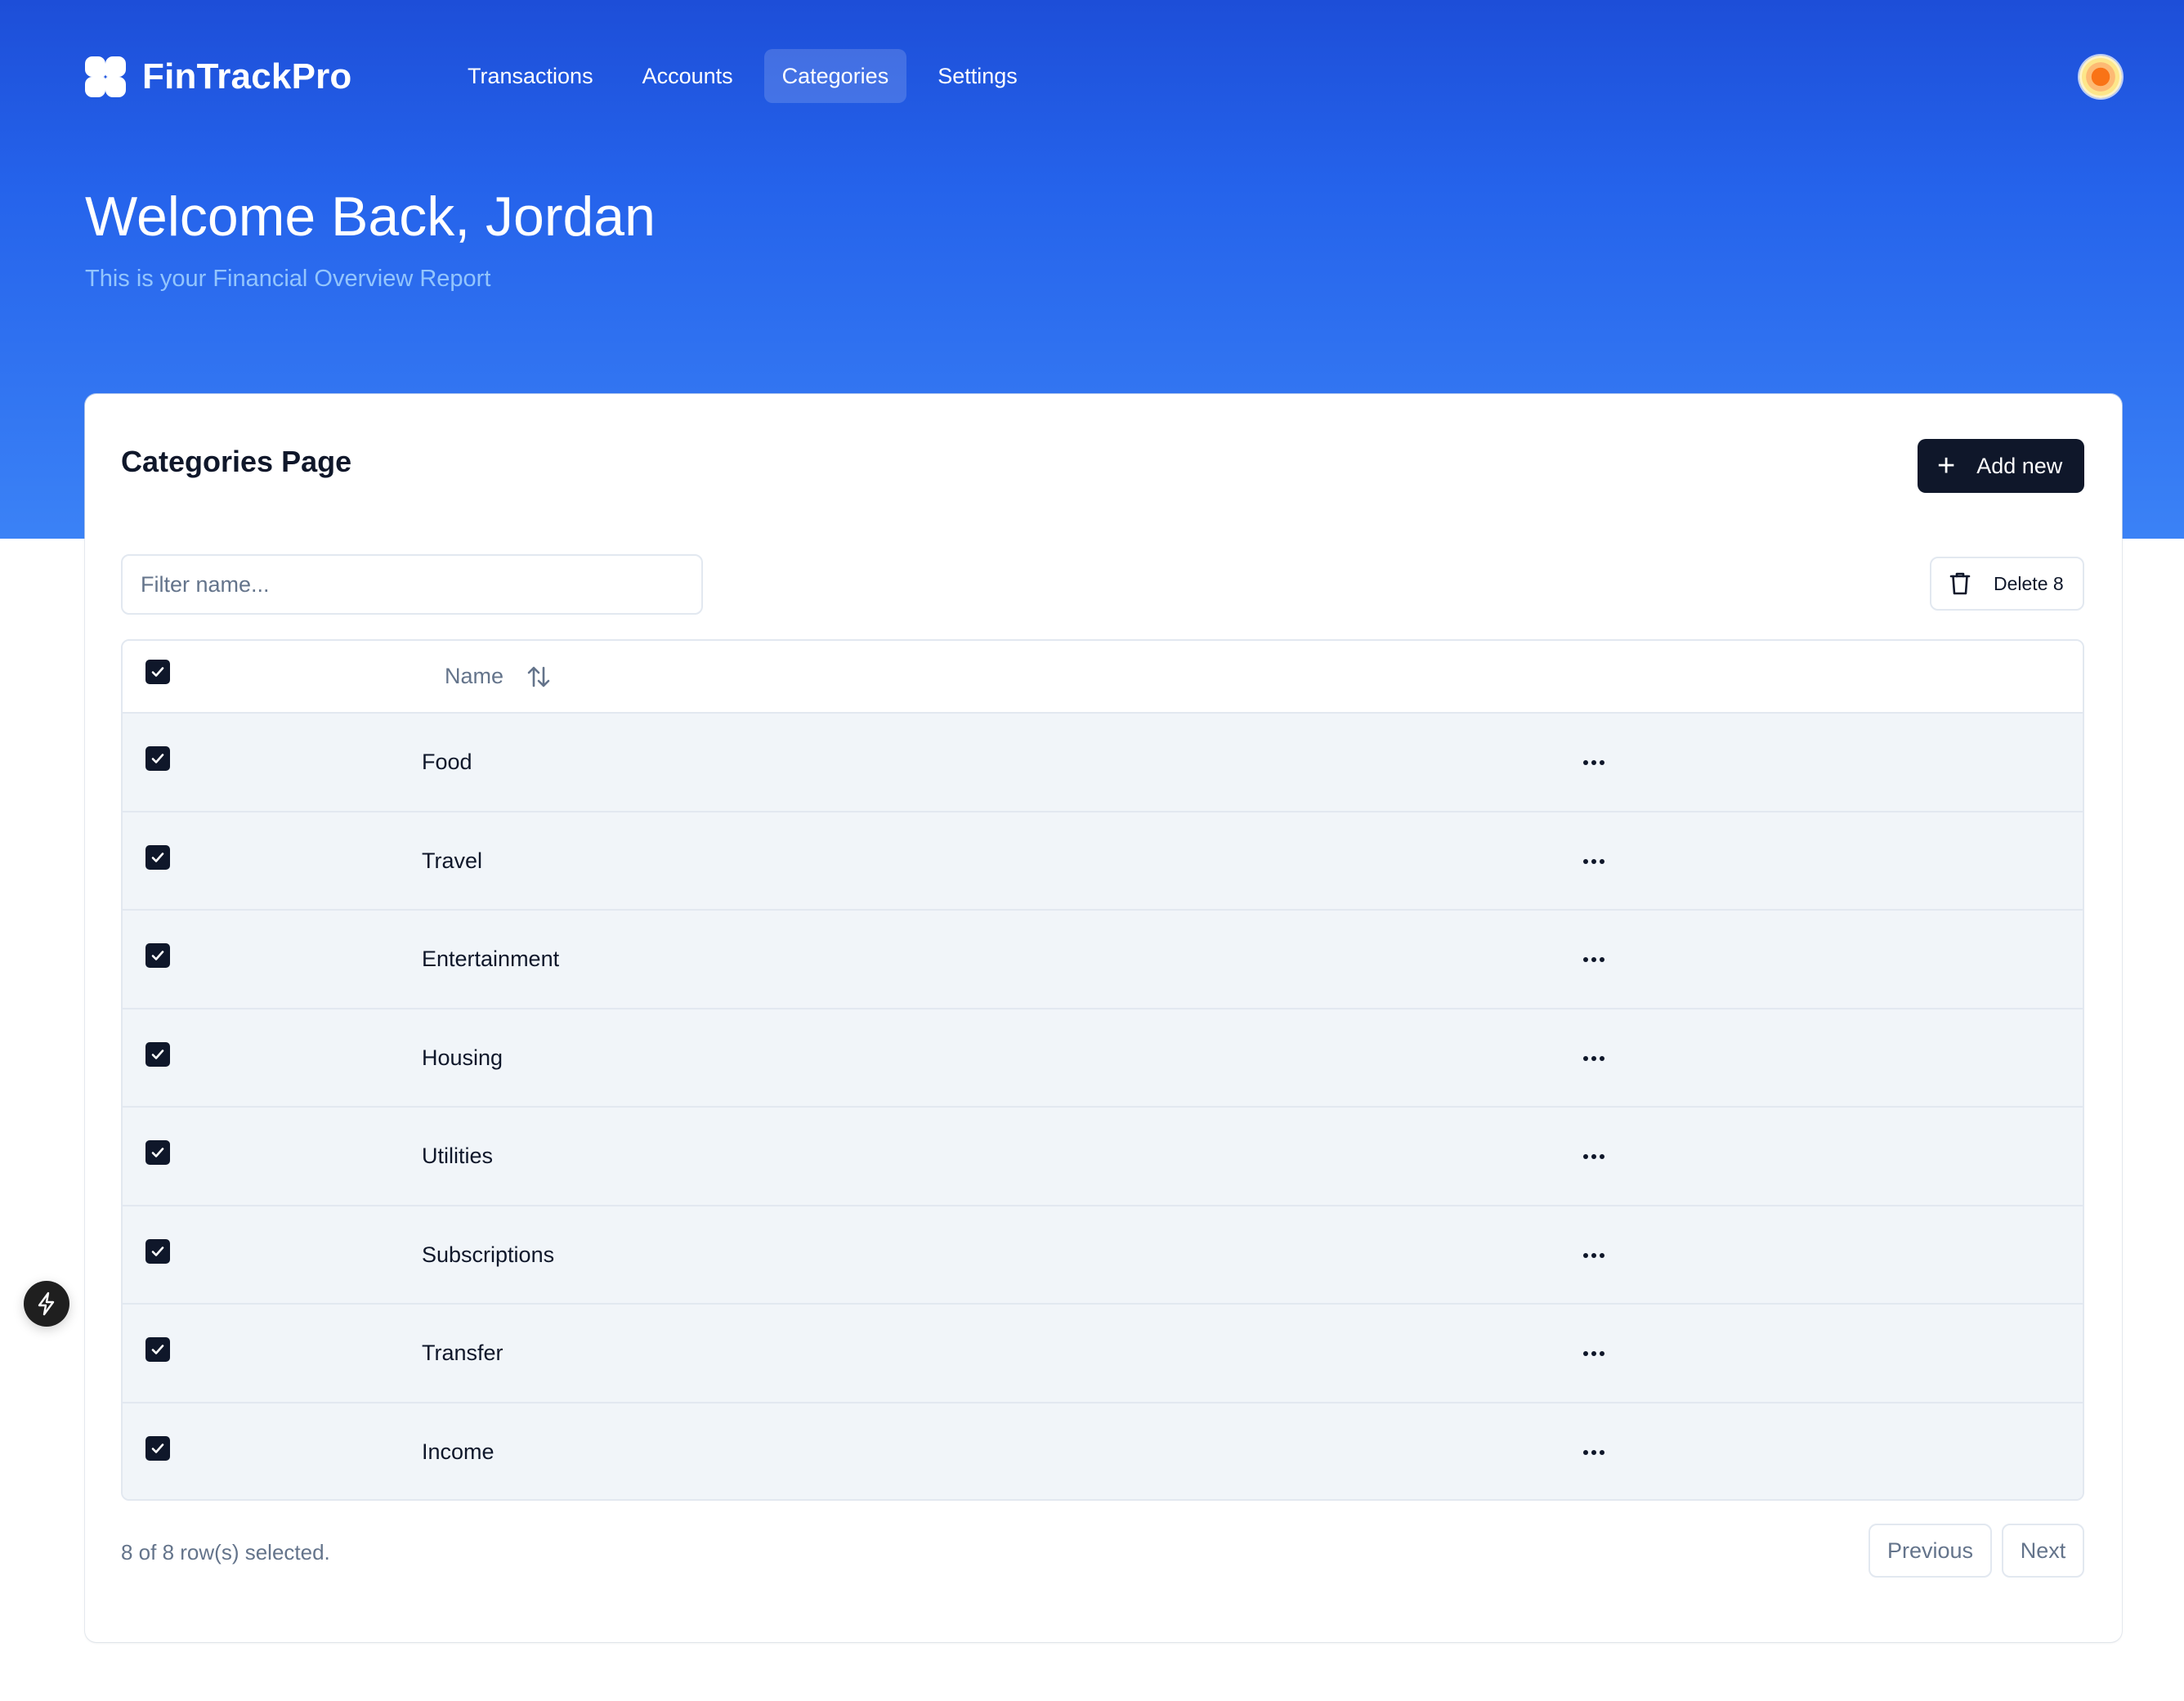 This screenshot has width=2184, height=1701. Describe the element at coordinates (1960, 583) in the screenshot. I see `trash-icon` at that location.